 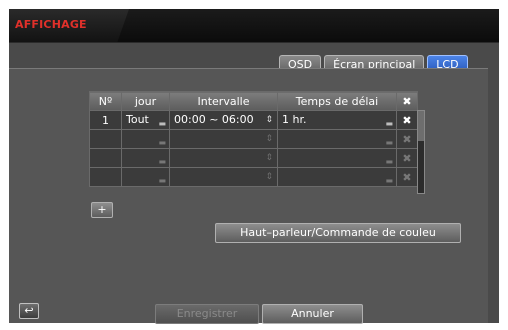 What do you see at coordinates (51, 24) in the screenshot?
I see `window-title: AFFICHAGE` at bounding box center [51, 24].